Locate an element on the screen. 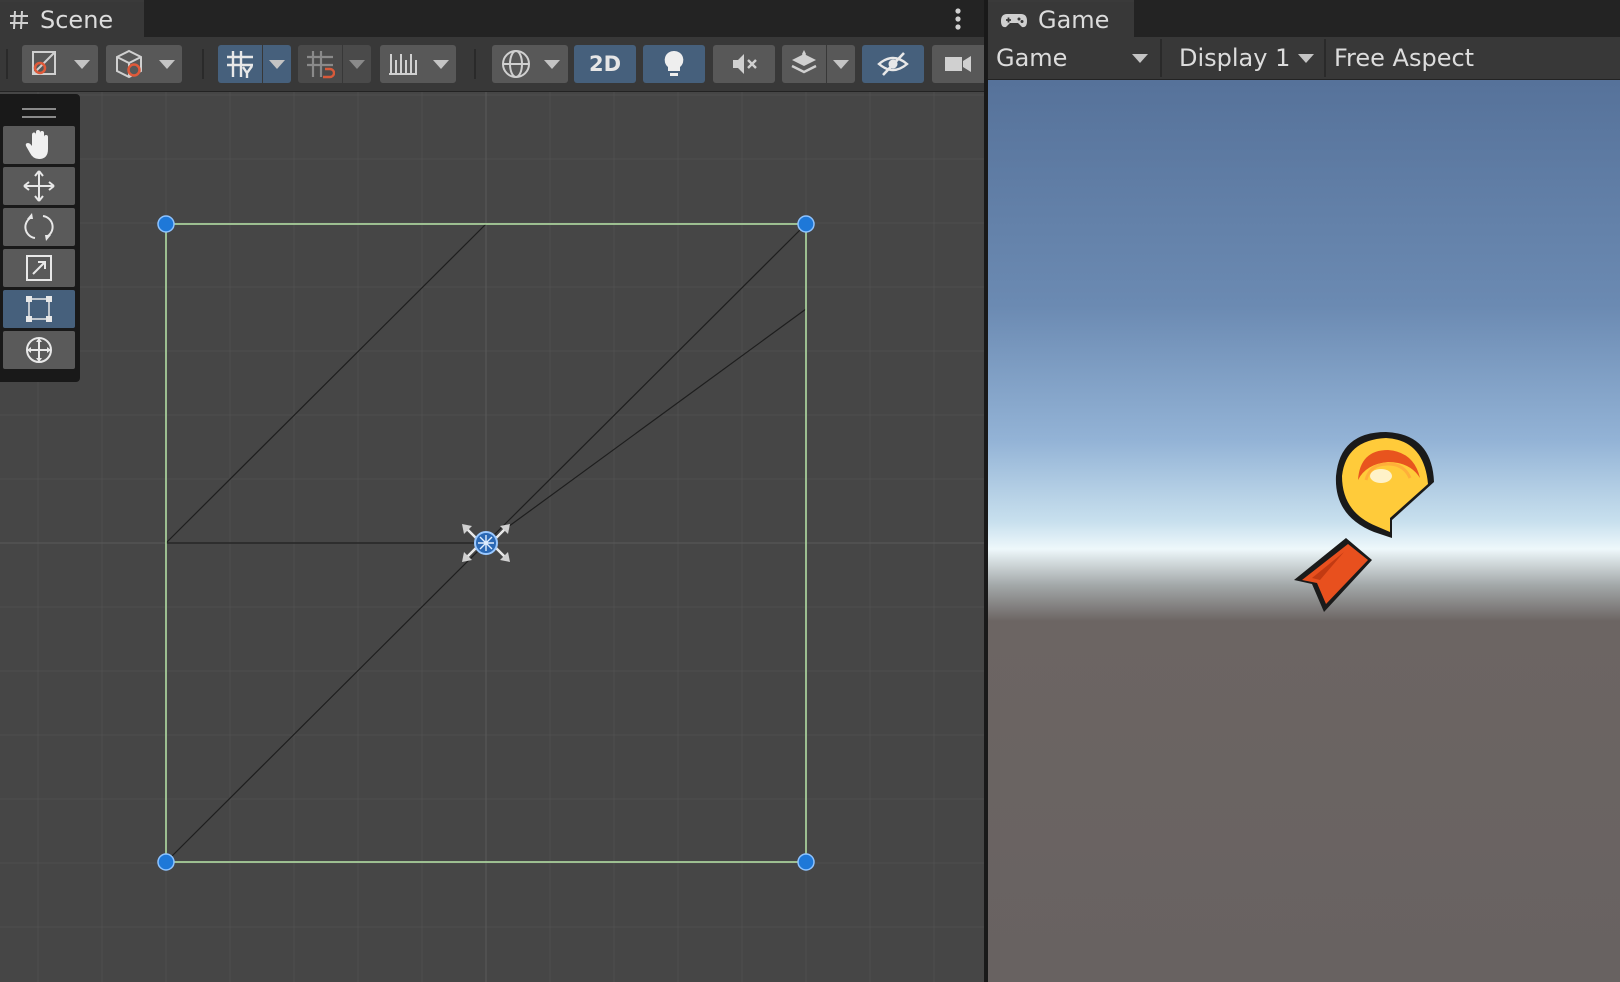  audio-toggle is located at coordinates (744, 64).